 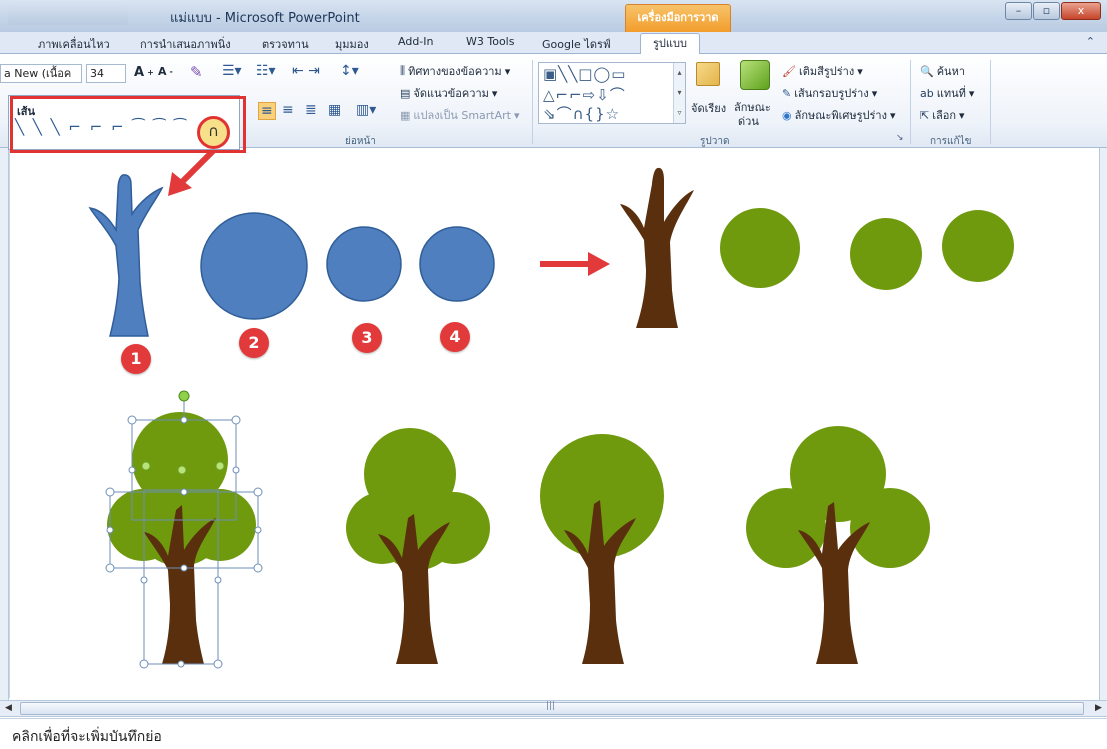 What do you see at coordinates (74, 44) in the screenshot?
I see `tab-animations: ภาพเคลื่อนไหว` at bounding box center [74, 44].